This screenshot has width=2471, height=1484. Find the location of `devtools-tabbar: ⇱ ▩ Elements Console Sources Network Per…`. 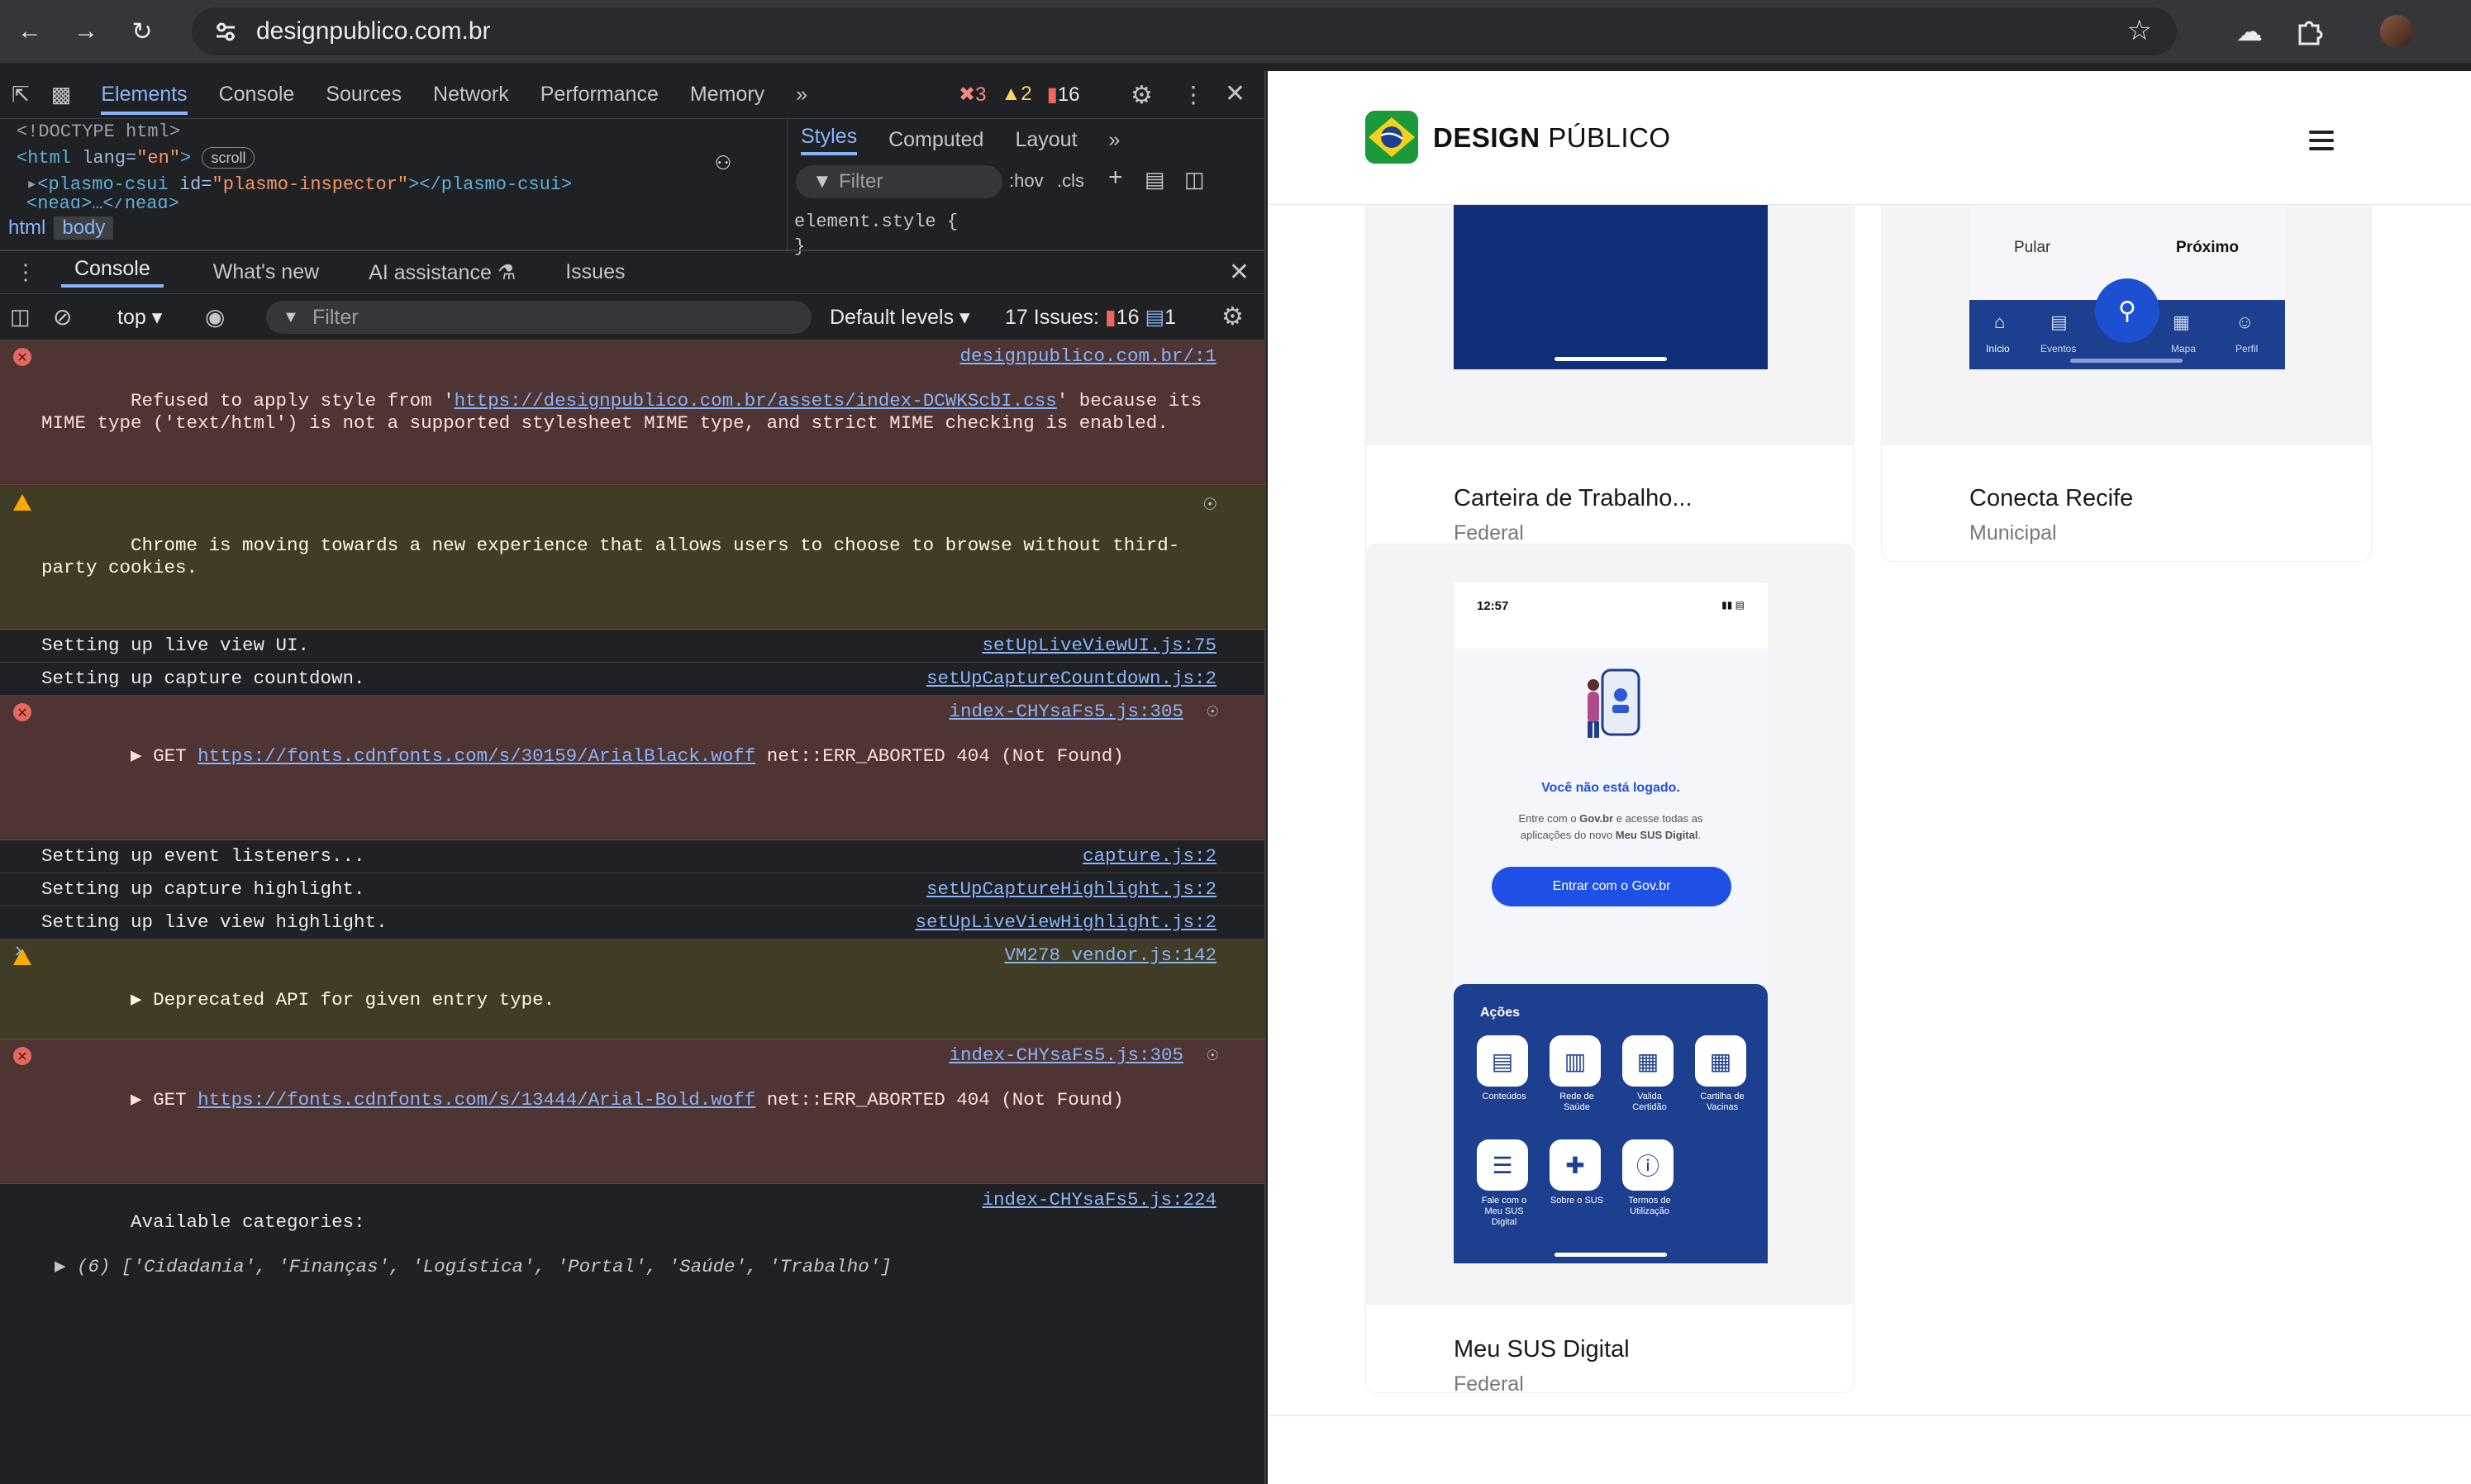

devtools-tabbar: ⇱ ▩ Elements Console Sources Network Per… is located at coordinates (632, 95).